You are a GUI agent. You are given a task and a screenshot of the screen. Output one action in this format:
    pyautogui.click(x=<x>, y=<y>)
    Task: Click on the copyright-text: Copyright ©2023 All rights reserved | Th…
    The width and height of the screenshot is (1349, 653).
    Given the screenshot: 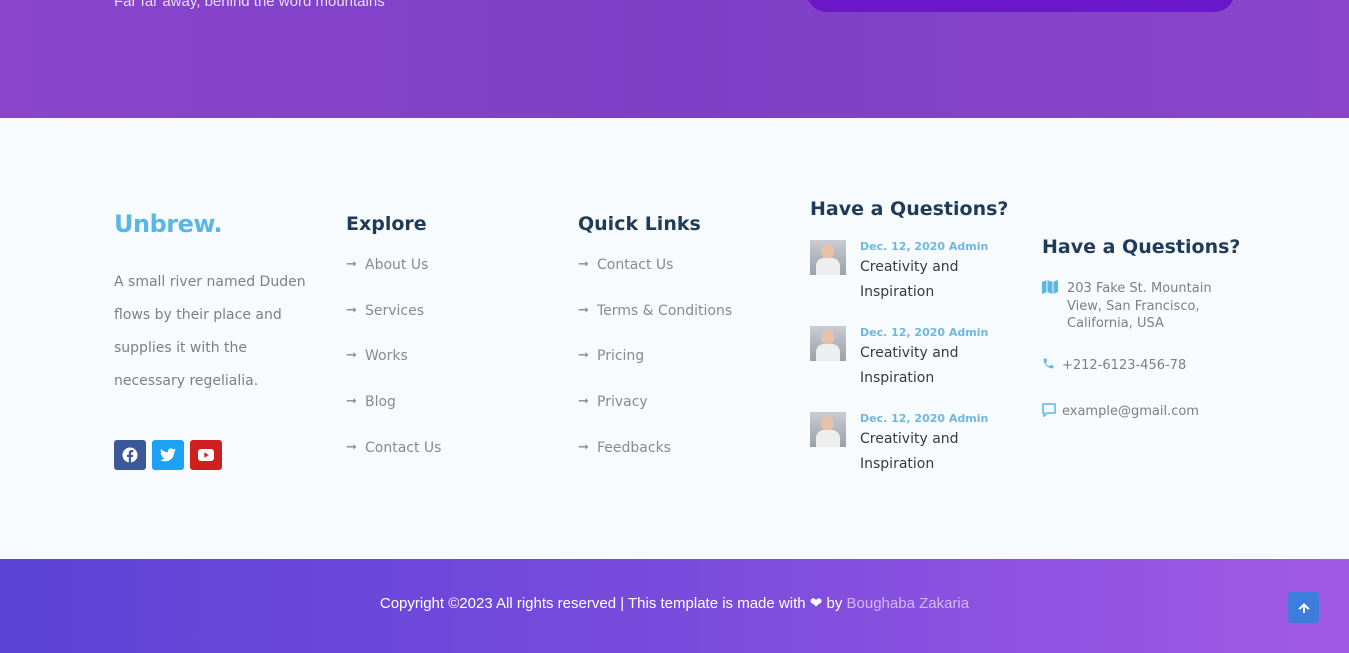 What is the action you would take?
    pyautogui.click(x=674, y=603)
    